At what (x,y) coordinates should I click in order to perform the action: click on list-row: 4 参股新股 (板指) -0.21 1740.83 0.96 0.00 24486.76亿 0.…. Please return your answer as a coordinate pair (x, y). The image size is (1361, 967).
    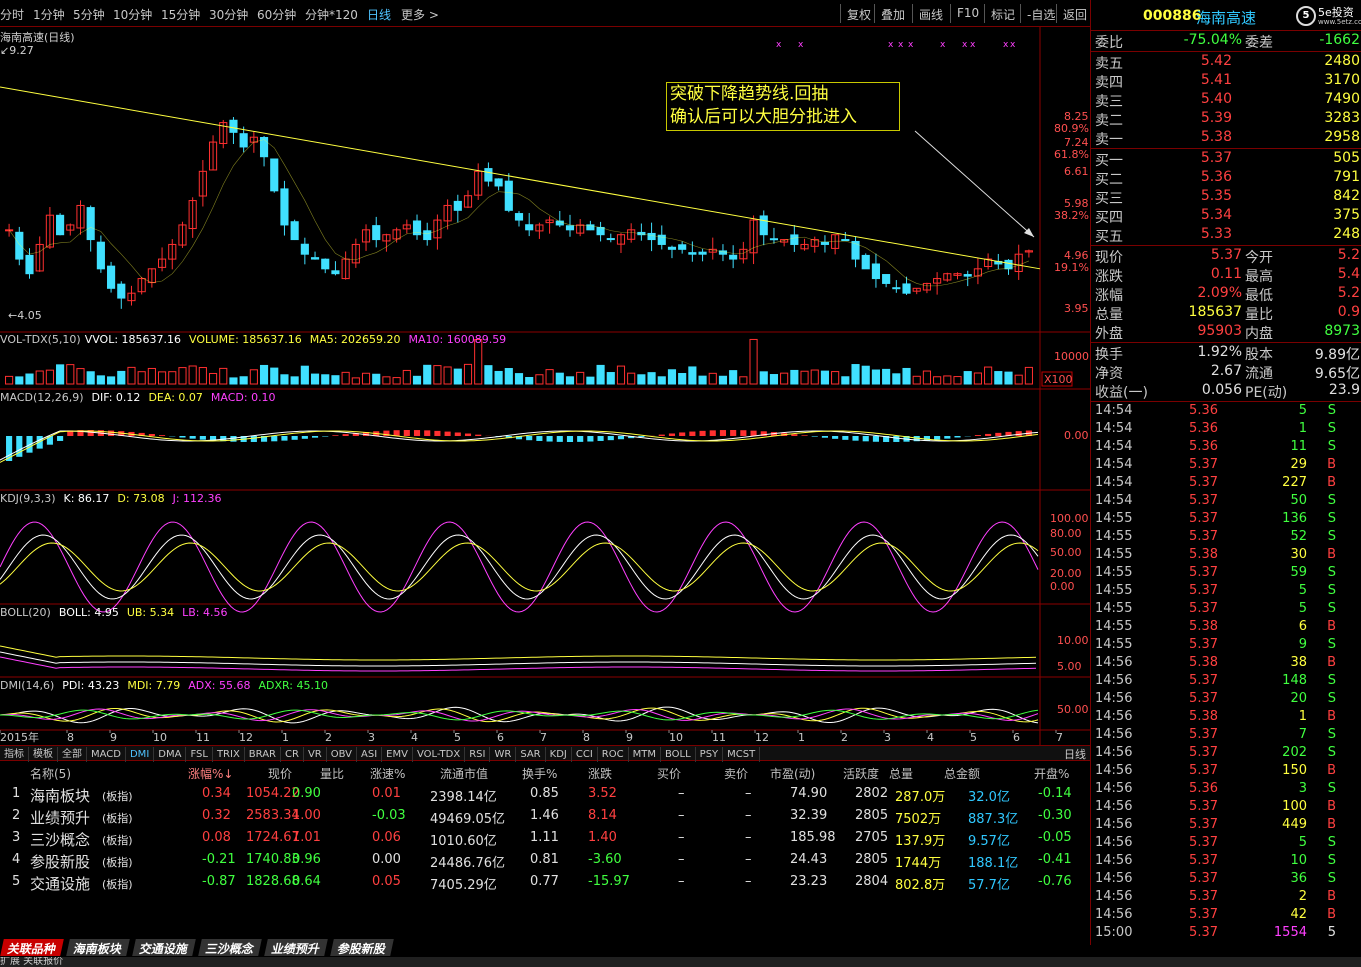
    Looking at the image, I should click on (545, 861).